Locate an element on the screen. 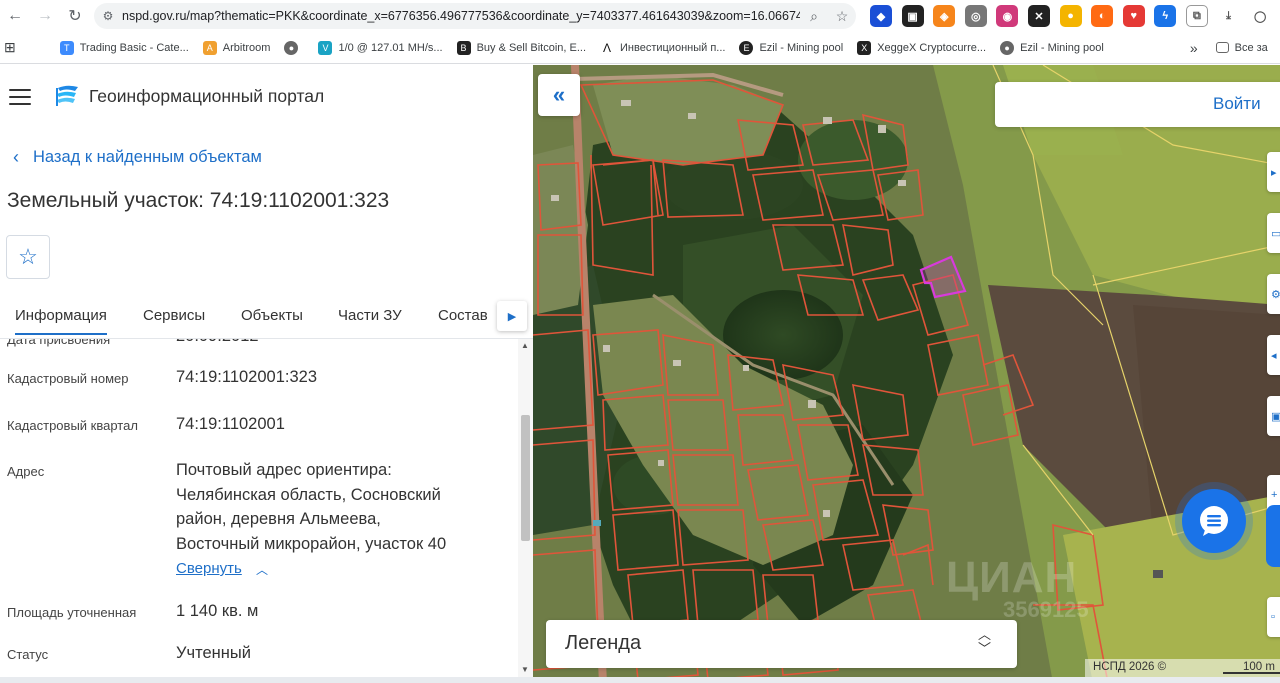  bookmark-item: ● is located at coordinates (294, 47).